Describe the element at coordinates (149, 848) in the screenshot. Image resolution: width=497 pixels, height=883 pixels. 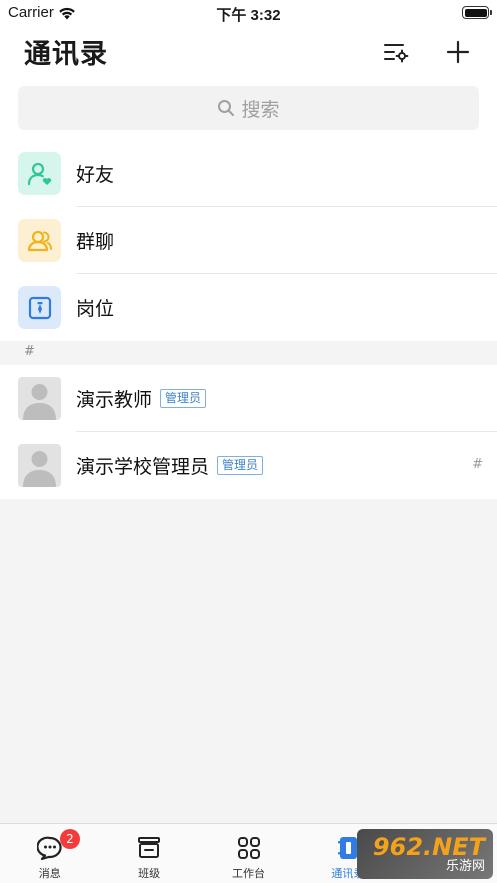
I see `class-icon` at that location.